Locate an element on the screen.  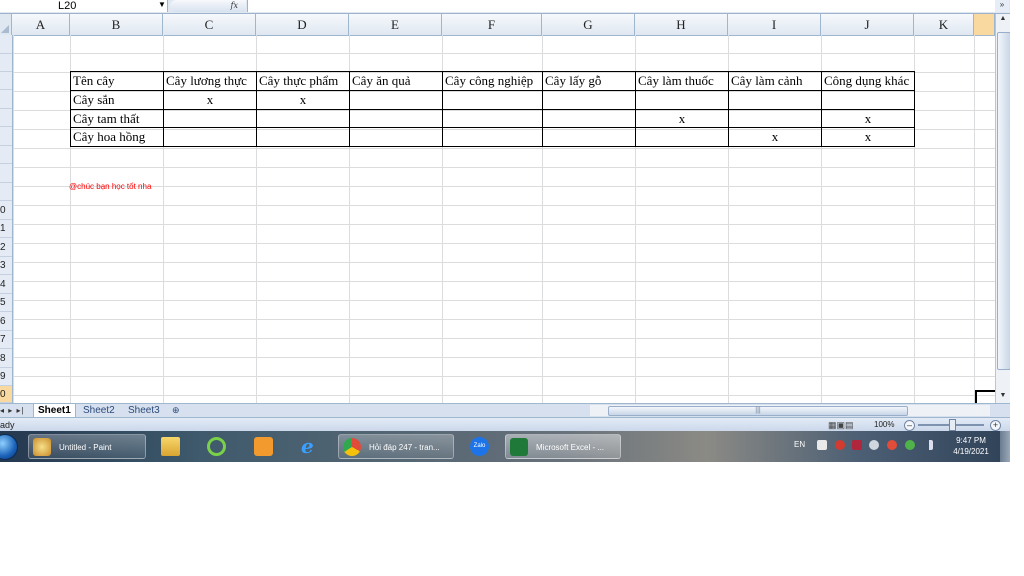
sheet-navigation-icons: ◂ ▸ ▸| is located at coordinates (12, 410).